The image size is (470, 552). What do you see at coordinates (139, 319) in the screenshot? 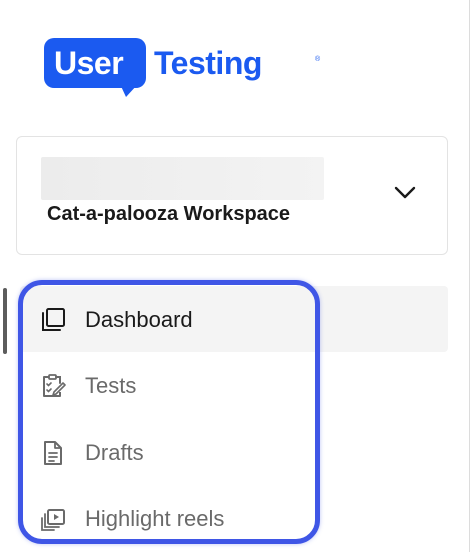
I see `nav-label-dashboard: Dashboard` at bounding box center [139, 319].